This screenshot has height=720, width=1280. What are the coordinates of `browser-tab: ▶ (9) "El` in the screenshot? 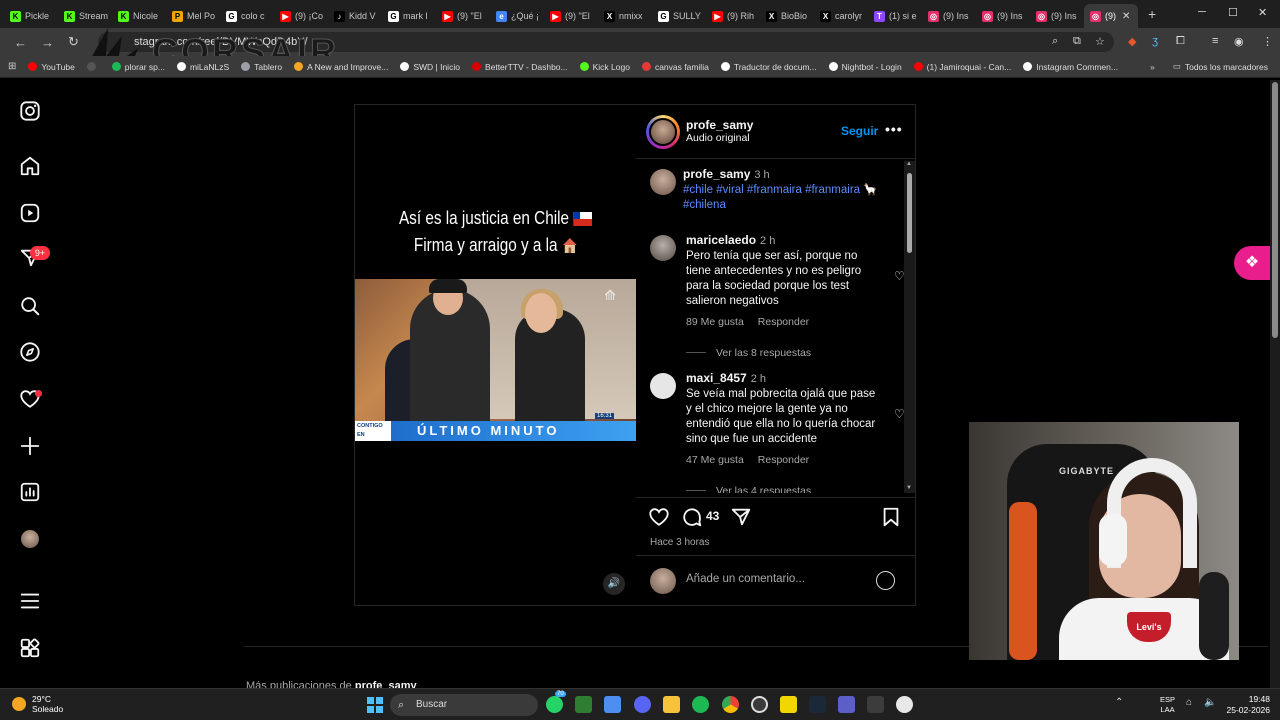 It's located at (571, 16).